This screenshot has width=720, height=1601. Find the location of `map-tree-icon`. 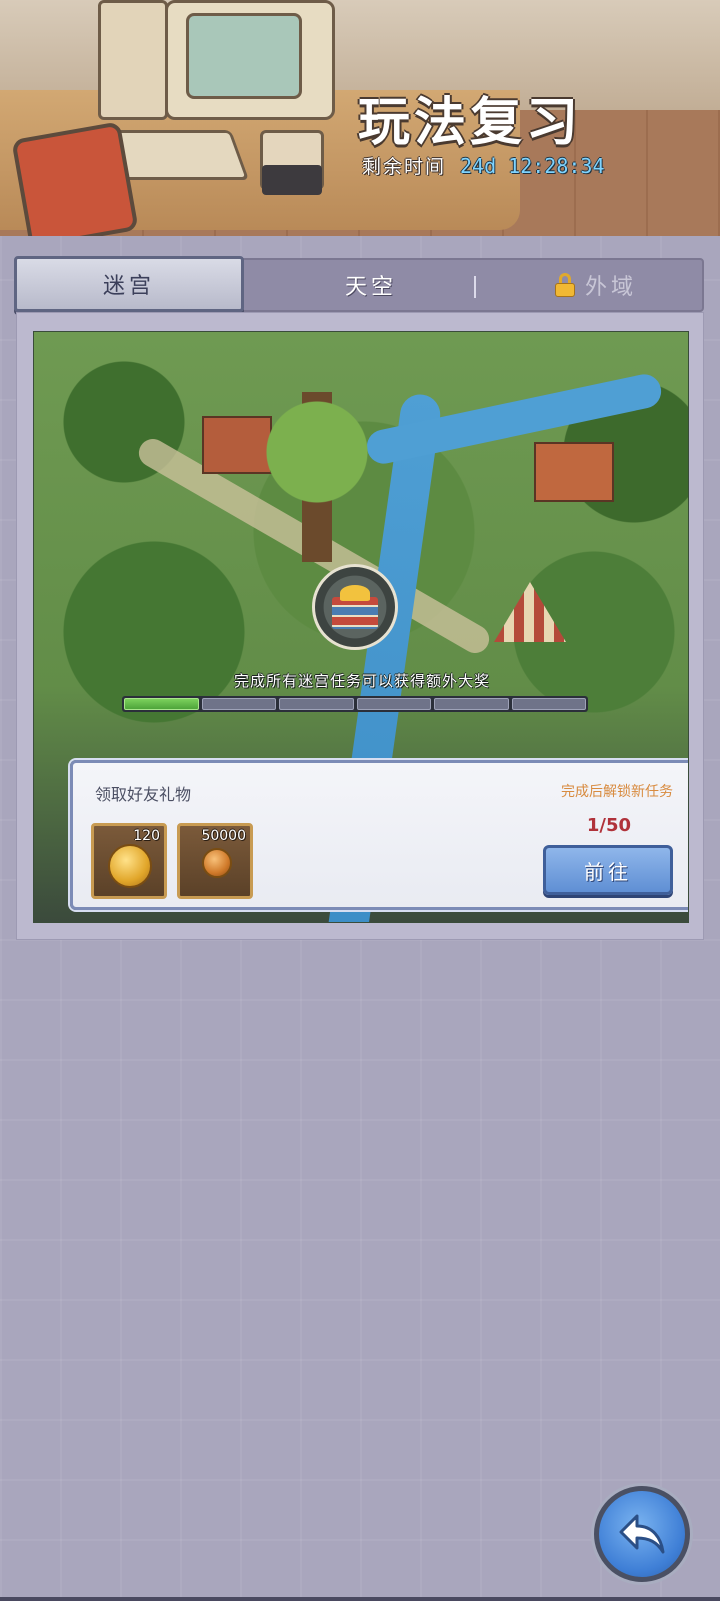

map-tree-icon is located at coordinates (317, 477).